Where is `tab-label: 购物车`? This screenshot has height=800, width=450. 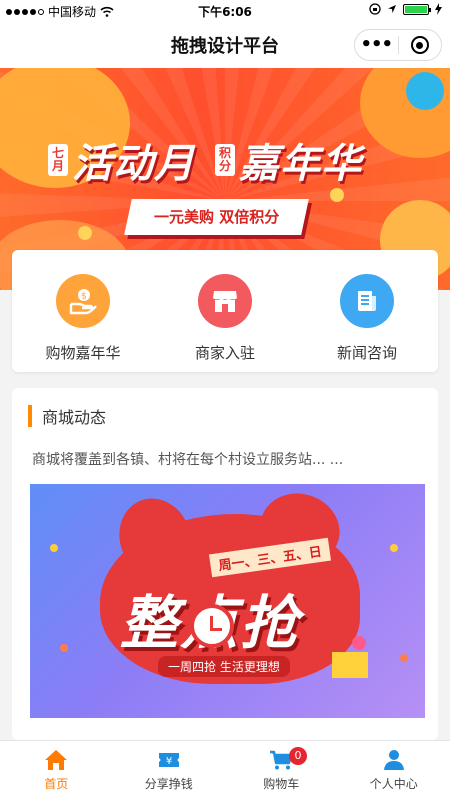
tab-label: 购物车 is located at coordinates (281, 784).